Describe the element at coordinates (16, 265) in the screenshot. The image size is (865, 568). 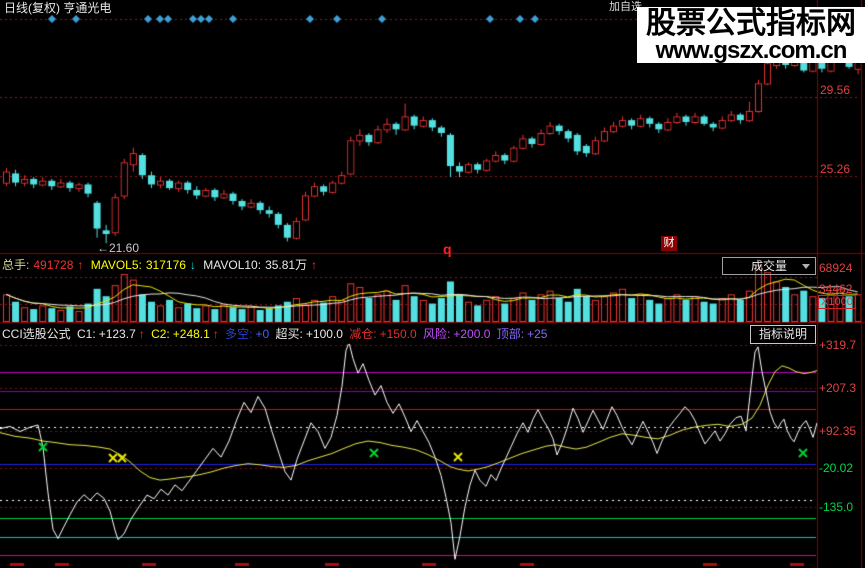
I see `total-lots-label: 总手:` at that location.